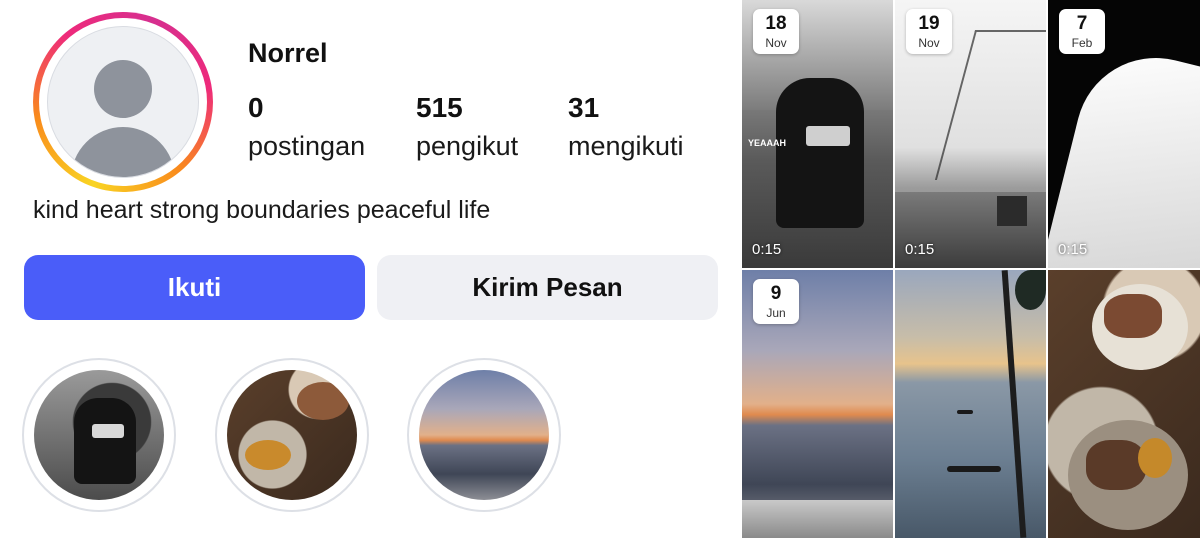 The width and height of the screenshot is (1200, 538). What do you see at coordinates (288, 53) in the screenshot?
I see `username: Norrel` at bounding box center [288, 53].